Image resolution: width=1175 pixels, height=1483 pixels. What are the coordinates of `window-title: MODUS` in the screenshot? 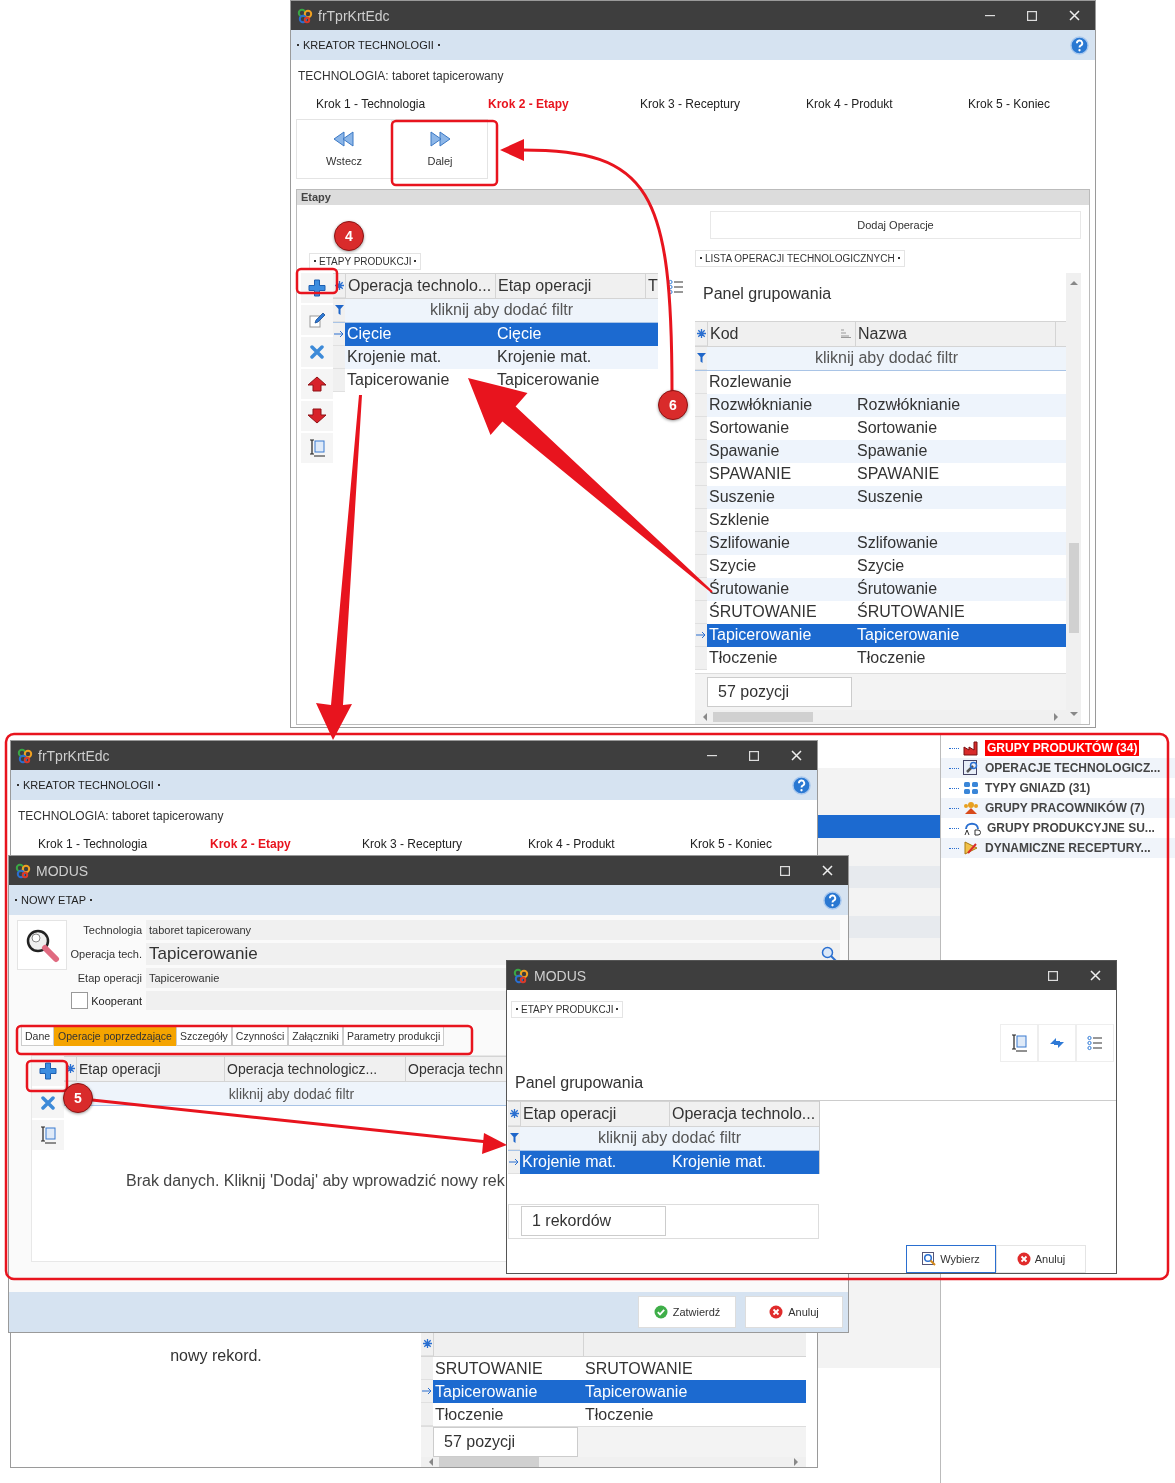 It's located at (63, 870).